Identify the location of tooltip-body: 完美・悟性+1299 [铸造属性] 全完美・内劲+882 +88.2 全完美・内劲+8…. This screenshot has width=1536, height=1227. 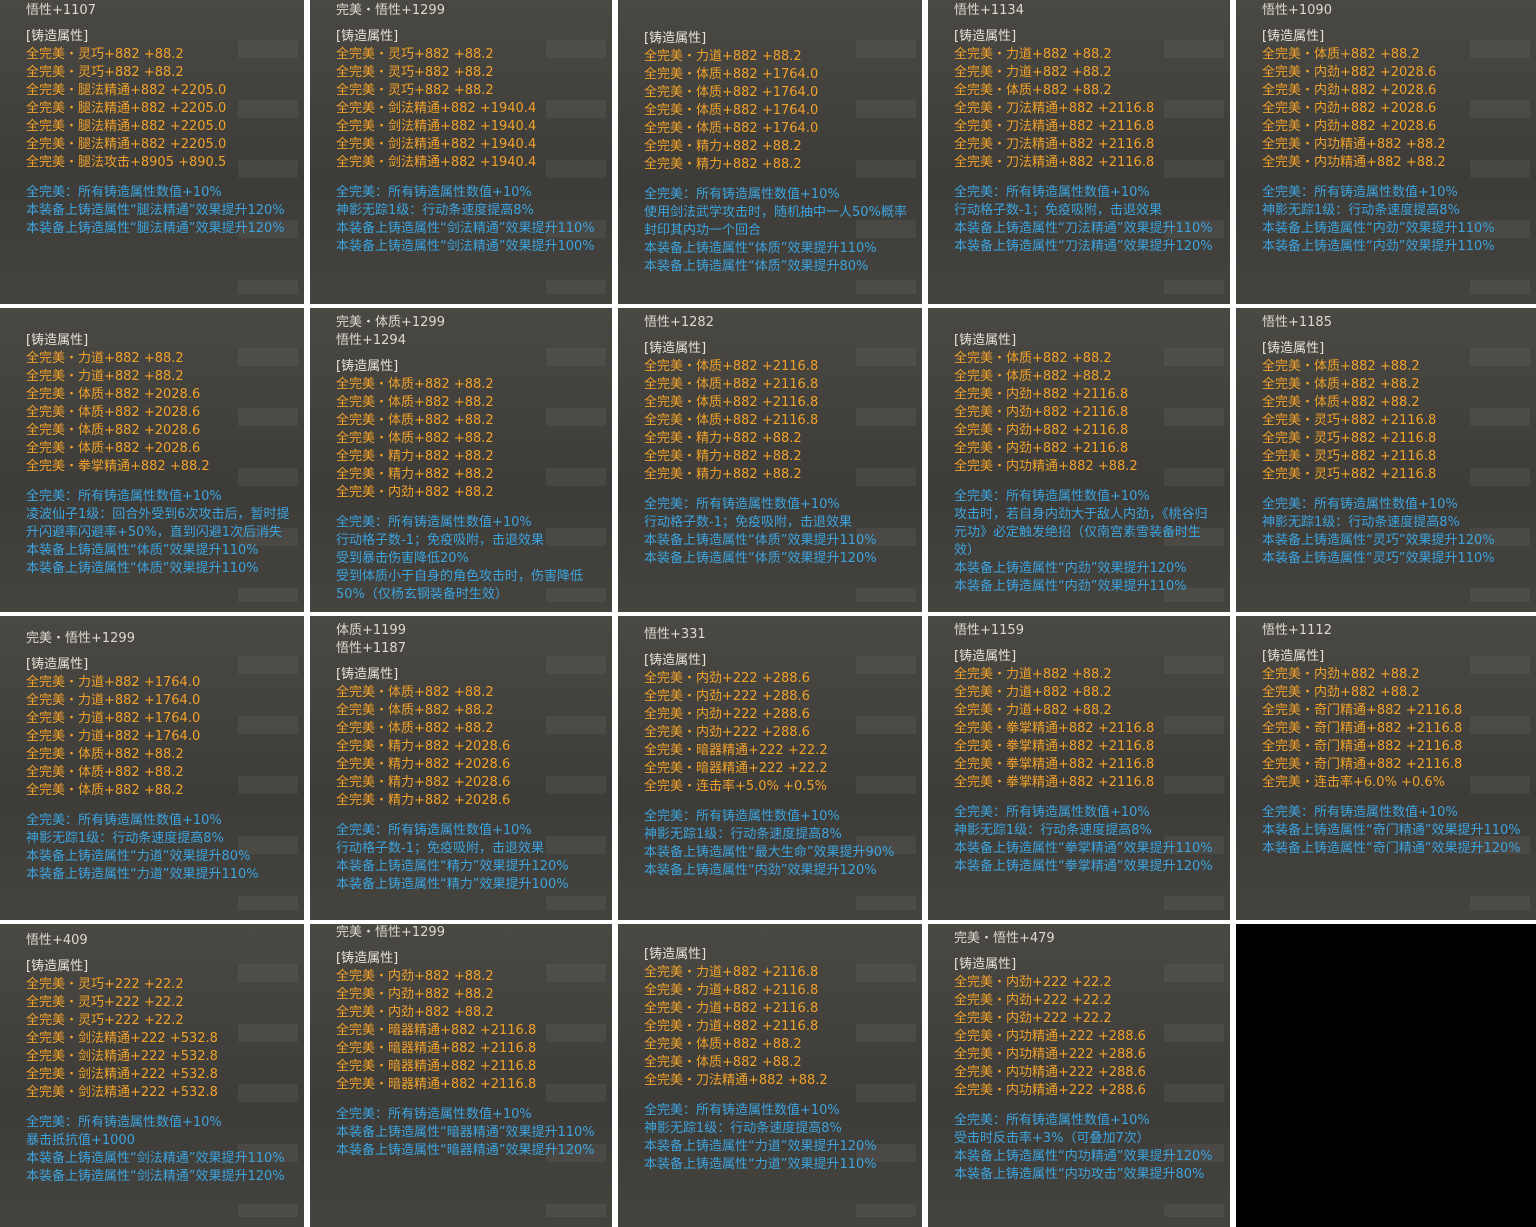
(461, 1042).